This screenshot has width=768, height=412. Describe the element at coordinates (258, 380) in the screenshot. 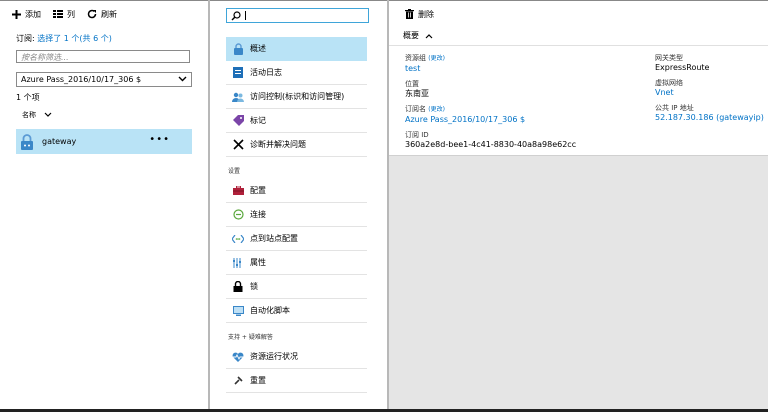

I see `menu-item-label: 重置` at that location.